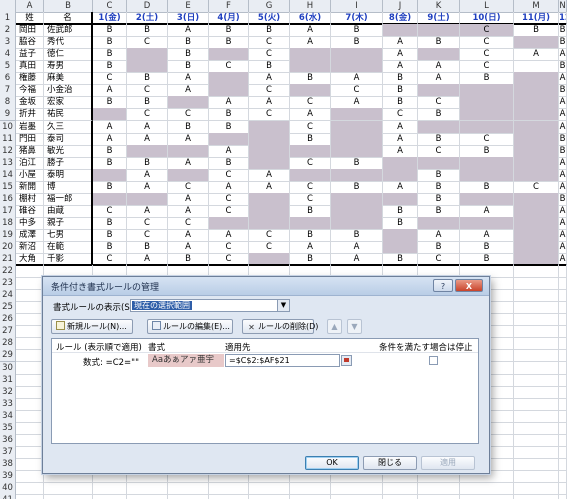 The image size is (567, 499). Describe the element at coordinates (68, 260) in the screenshot. I see `cell-first-name: 千影` at that location.